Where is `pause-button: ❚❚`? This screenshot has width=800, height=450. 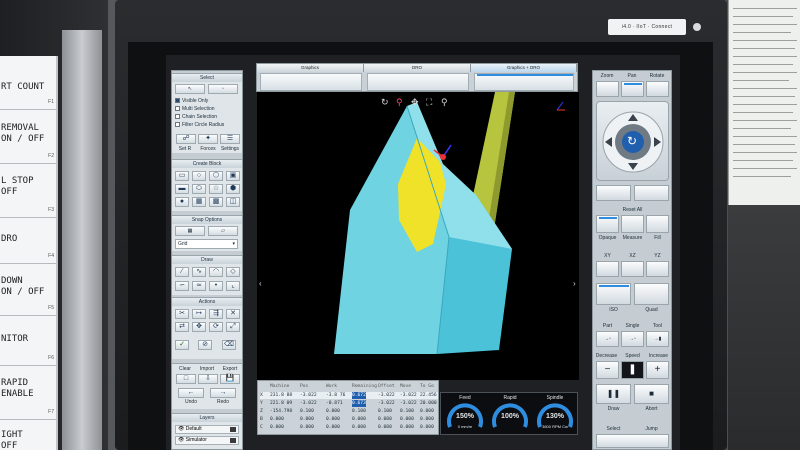
pause-button: ❚❚ is located at coordinates (613, 394).